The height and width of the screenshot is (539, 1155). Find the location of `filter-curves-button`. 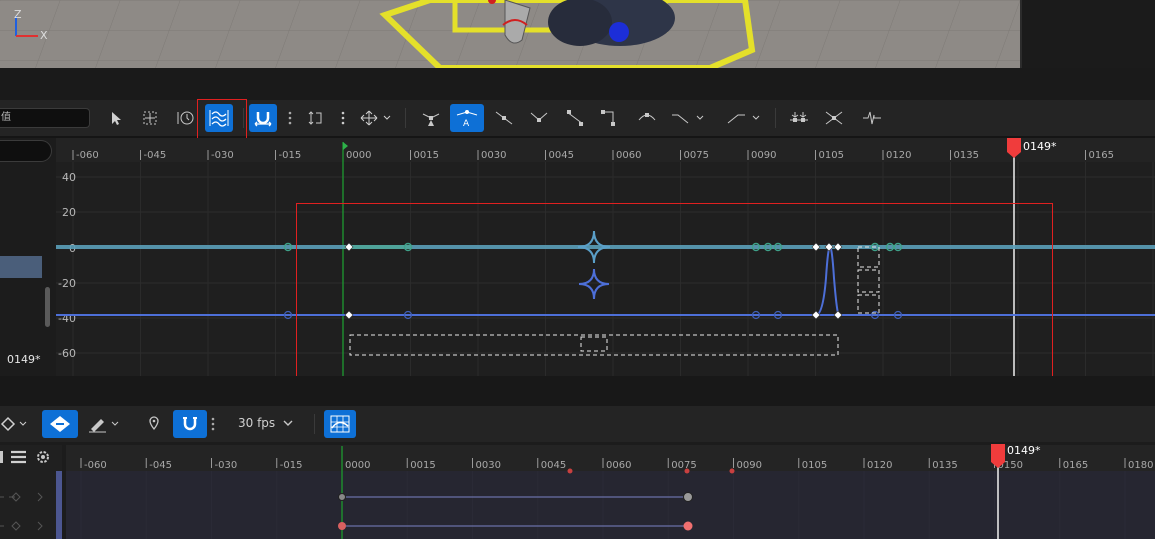

filter-curves-button is located at coordinates (872, 118).